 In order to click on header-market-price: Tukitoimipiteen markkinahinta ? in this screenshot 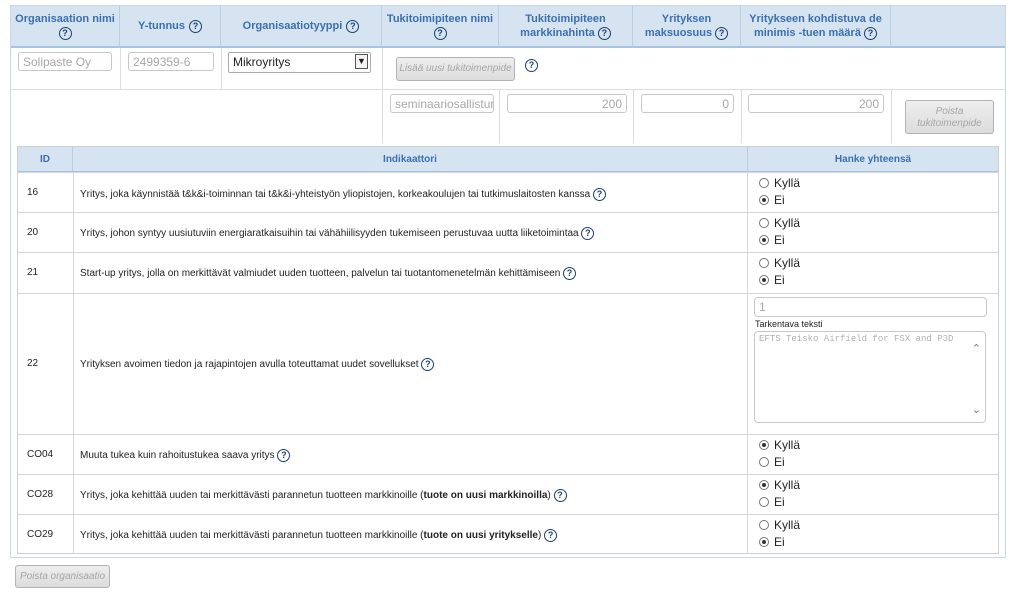, I will do `click(566, 27)`.